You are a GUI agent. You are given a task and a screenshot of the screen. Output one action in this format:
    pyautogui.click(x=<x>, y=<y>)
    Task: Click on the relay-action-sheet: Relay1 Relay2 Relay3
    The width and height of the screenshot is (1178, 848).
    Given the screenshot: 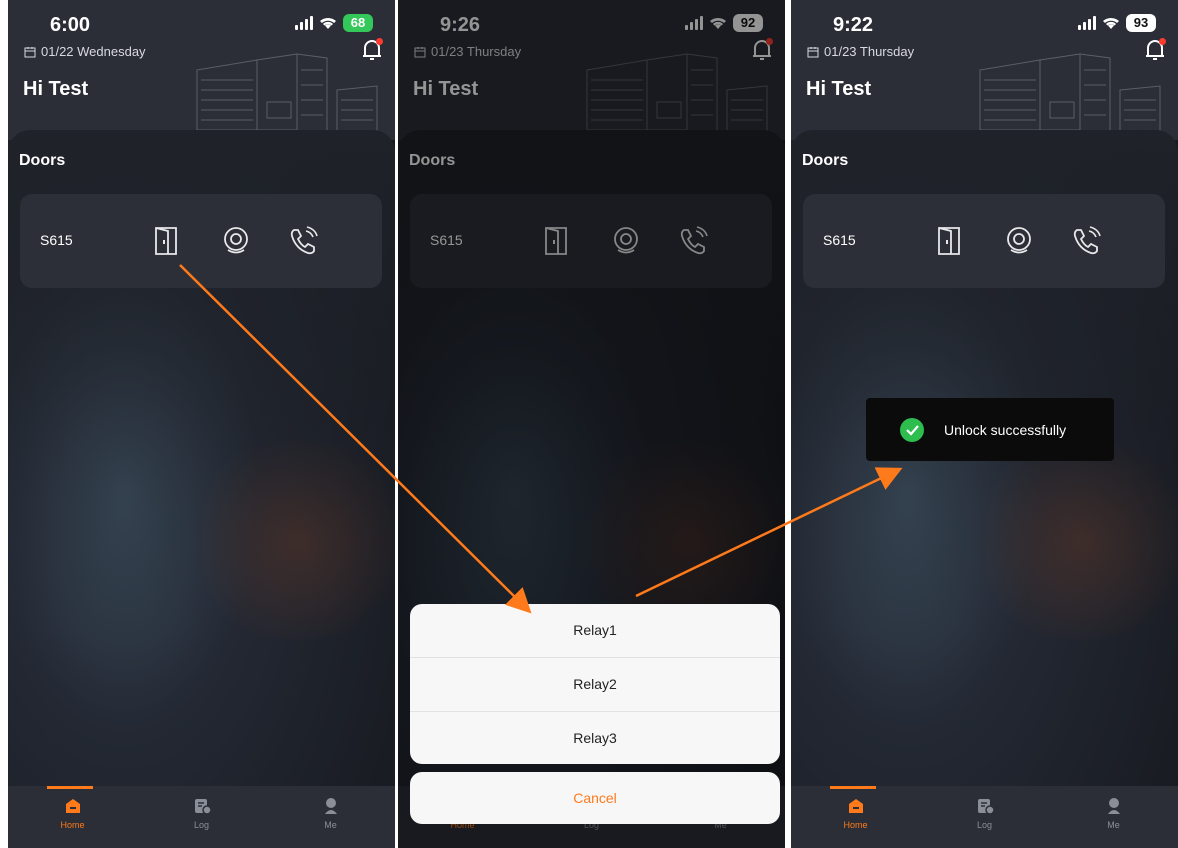 What is the action you would take?
    pyautogui.click(x=595, y=684)
    